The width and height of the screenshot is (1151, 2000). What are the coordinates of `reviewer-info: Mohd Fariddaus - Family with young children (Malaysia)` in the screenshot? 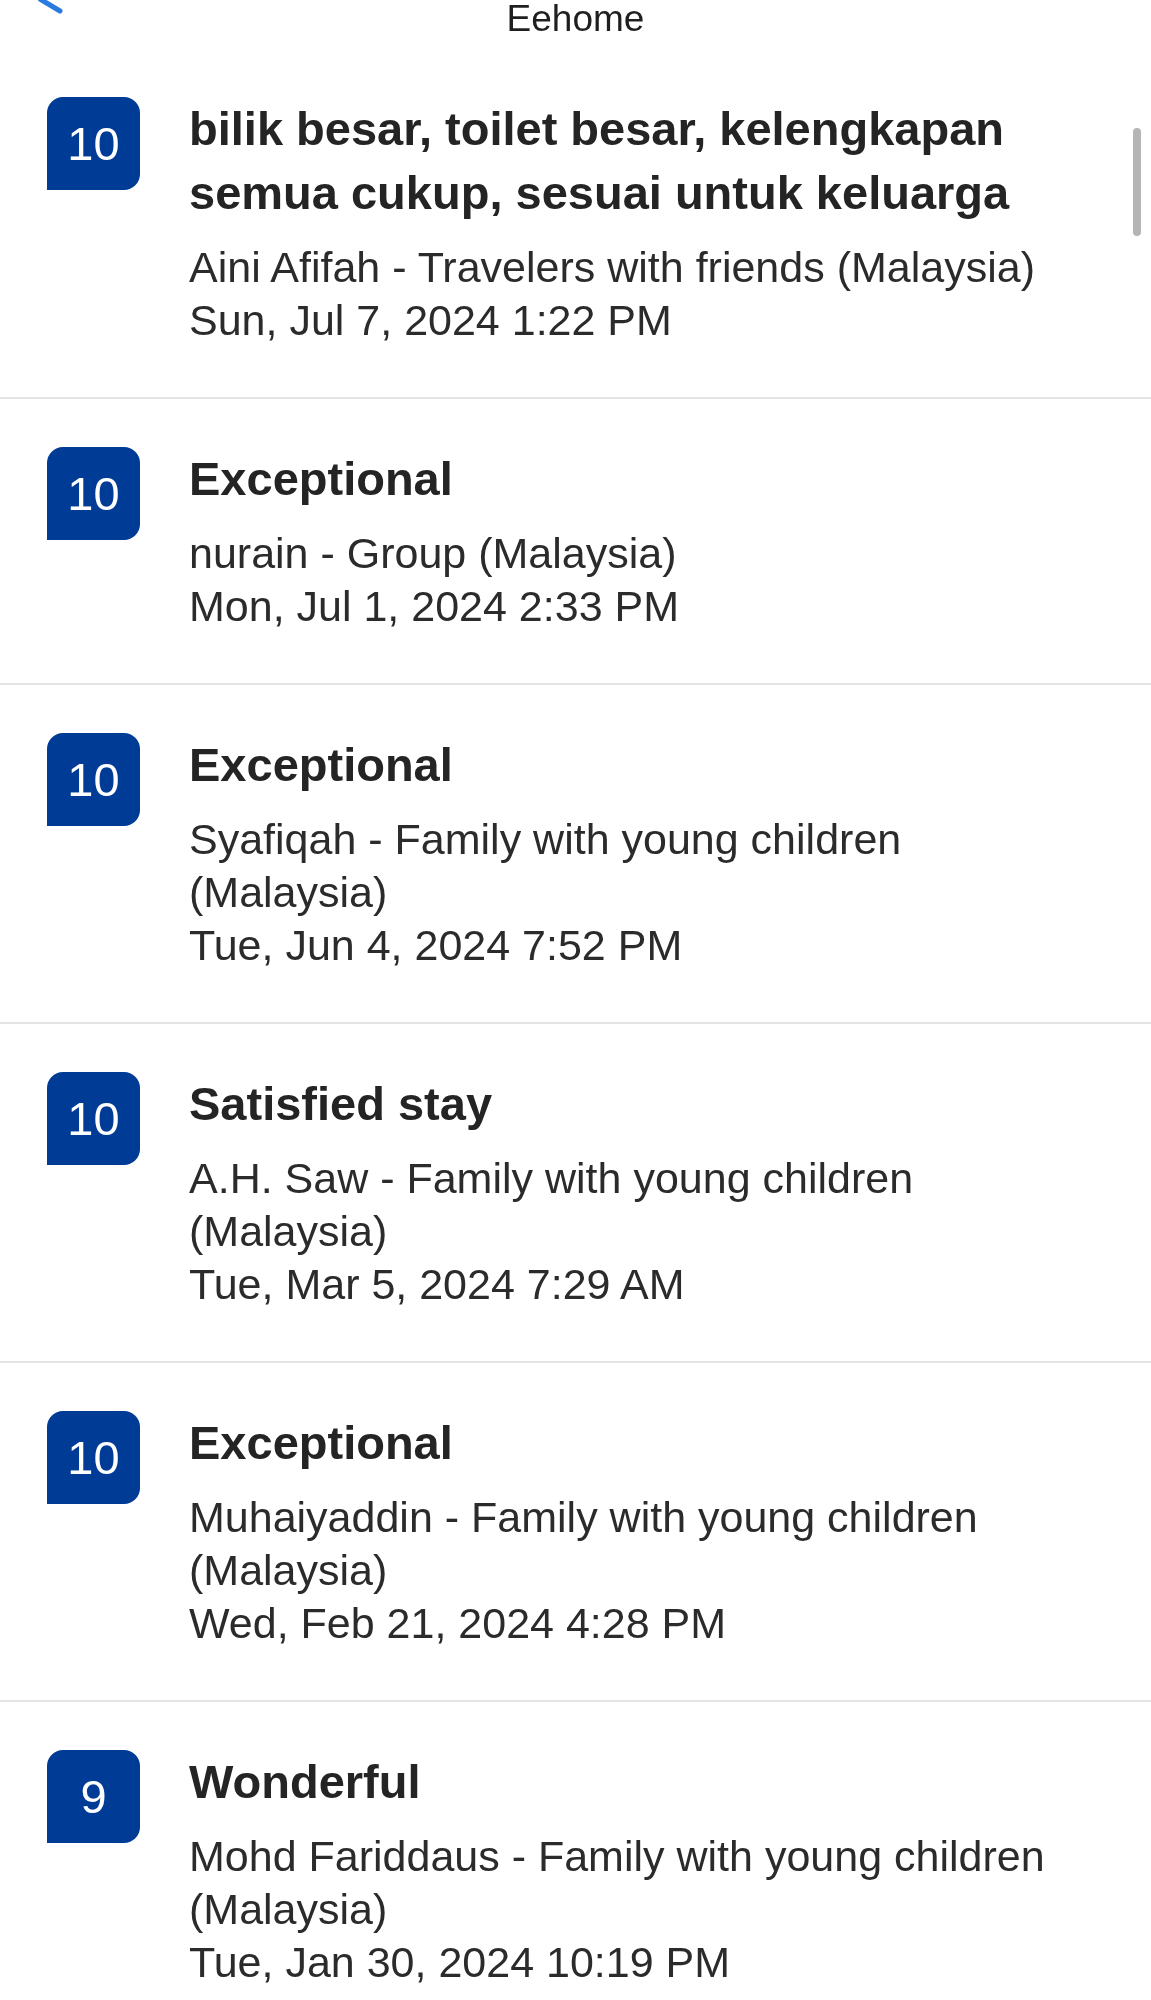 It's located at (617, 1883).